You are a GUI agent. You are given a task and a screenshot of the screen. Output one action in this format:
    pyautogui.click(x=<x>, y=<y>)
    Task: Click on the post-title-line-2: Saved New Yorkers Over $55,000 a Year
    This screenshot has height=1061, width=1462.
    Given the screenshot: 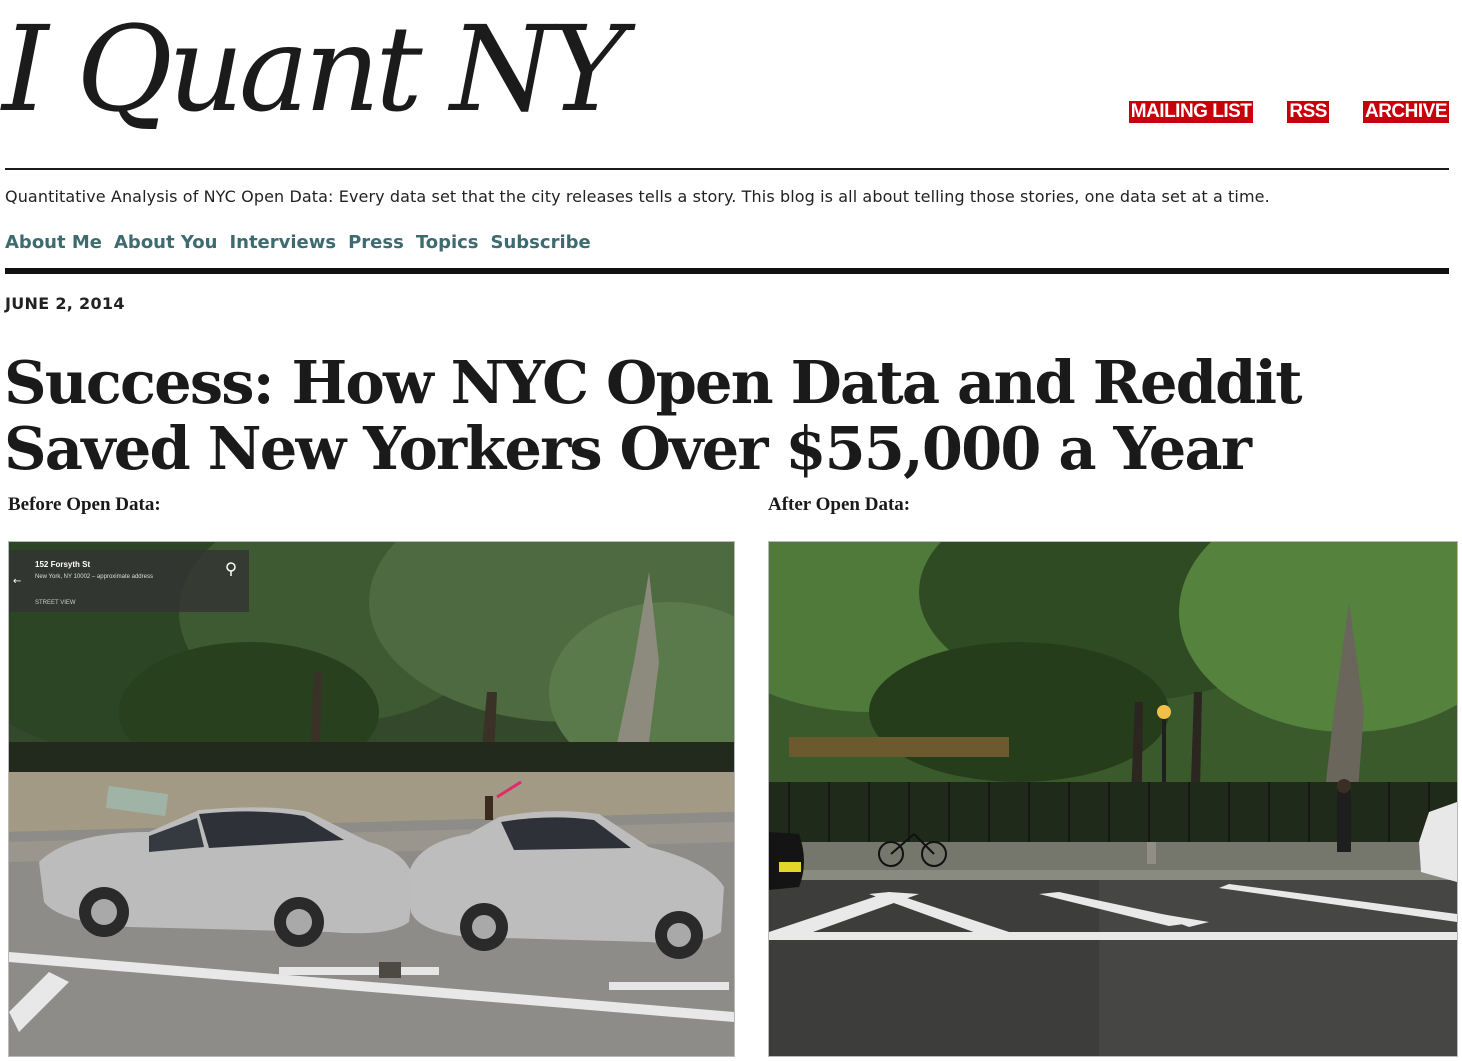 What is the action you would take?
    pyautogui.click(x=628, y=448)
    